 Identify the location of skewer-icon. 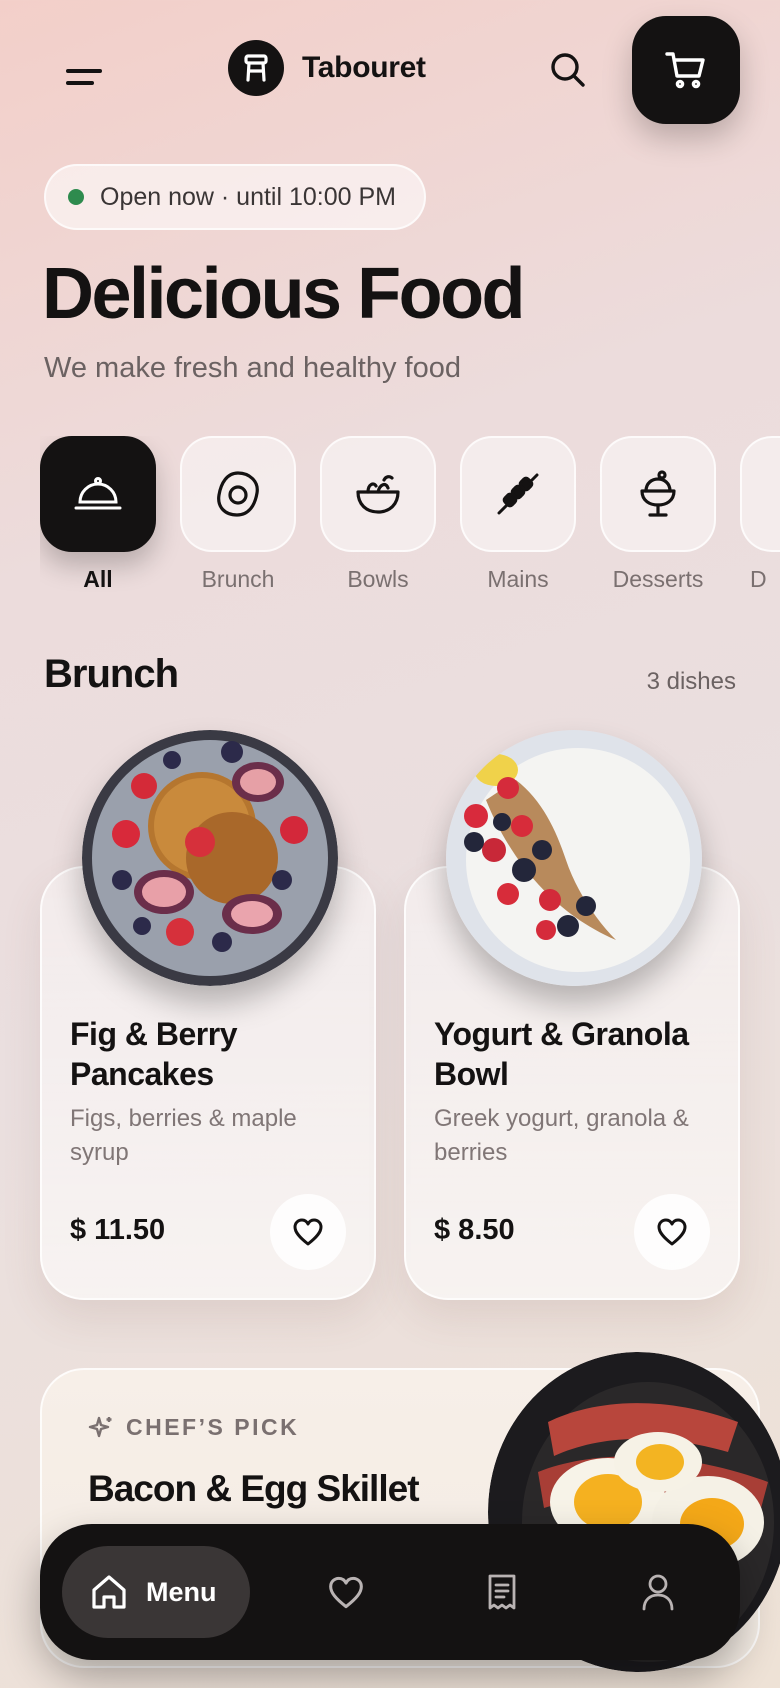
(518, 494).